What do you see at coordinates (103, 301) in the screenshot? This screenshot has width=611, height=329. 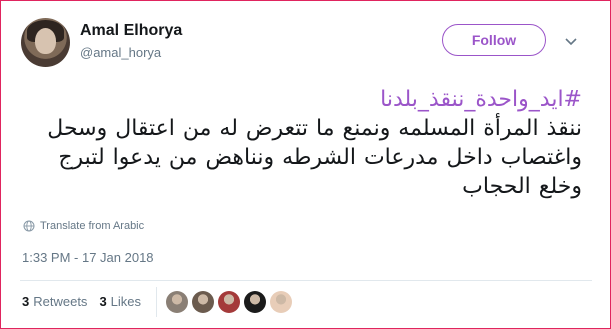 I see `likes-count: 3` at bounding box center [103, 301].